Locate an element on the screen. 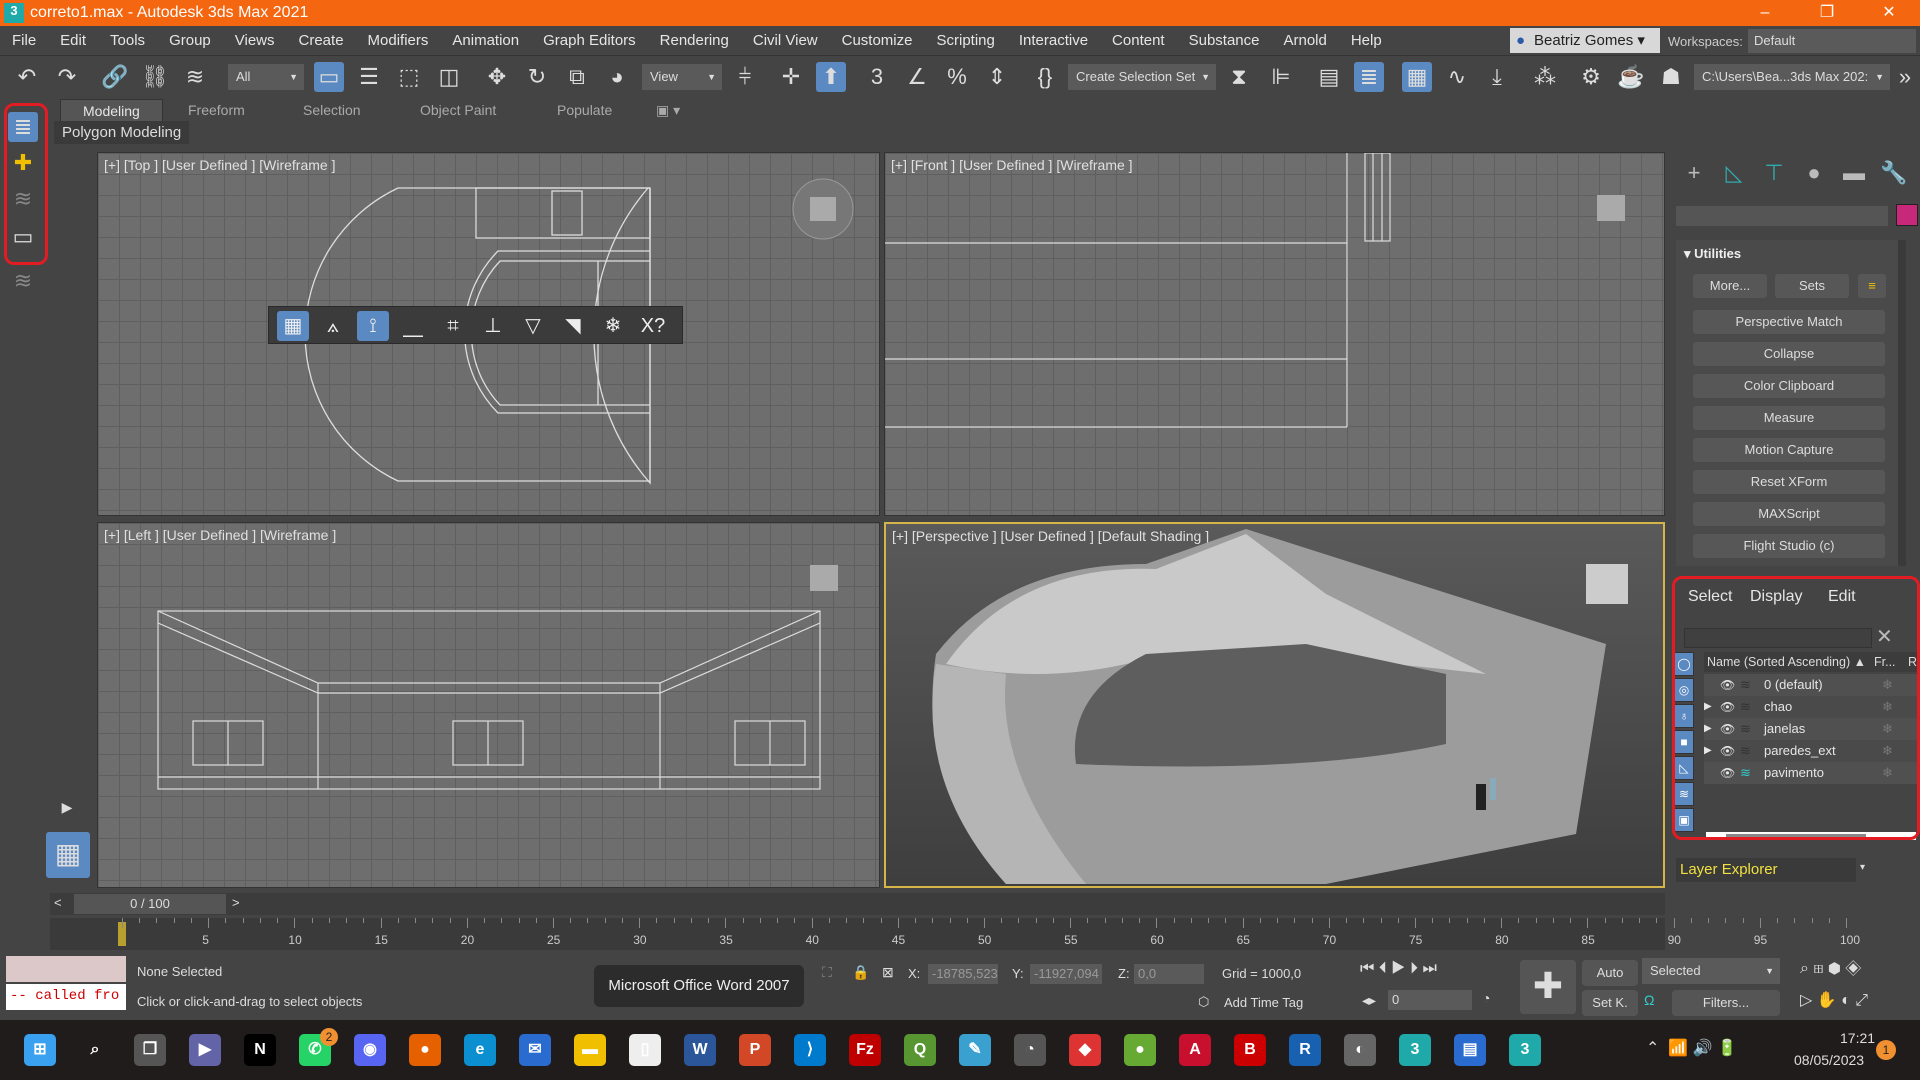  taskbar-writer-icon: ▤ is located at coordinates (1470, 1050).